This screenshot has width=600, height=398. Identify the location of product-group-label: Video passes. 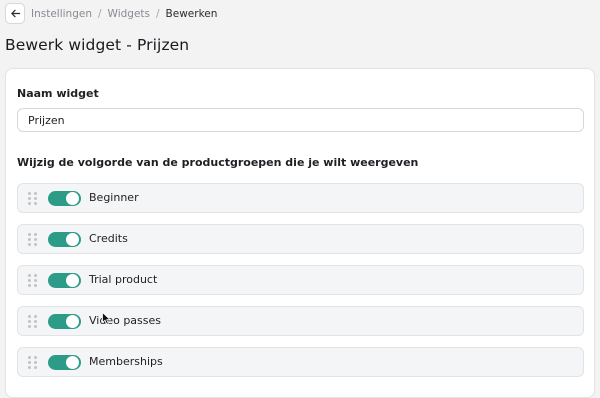
(125, 320).